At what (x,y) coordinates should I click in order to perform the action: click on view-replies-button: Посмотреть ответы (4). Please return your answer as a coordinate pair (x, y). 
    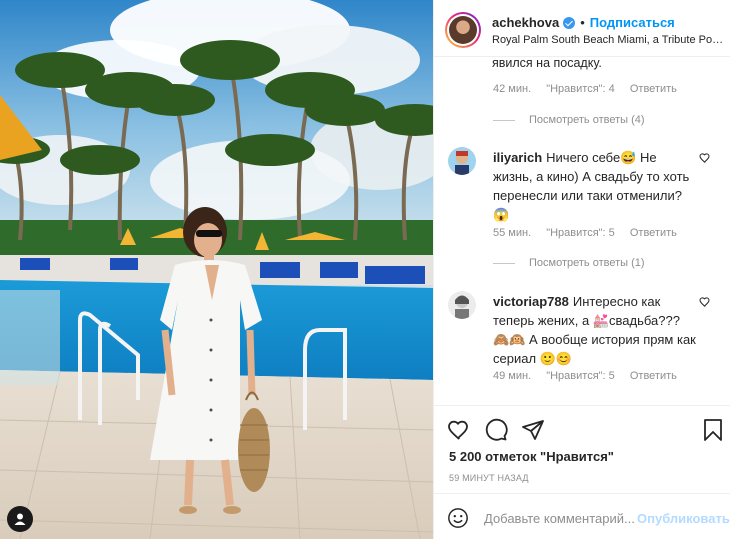
    Looking at the image, I should click on (569, 120).